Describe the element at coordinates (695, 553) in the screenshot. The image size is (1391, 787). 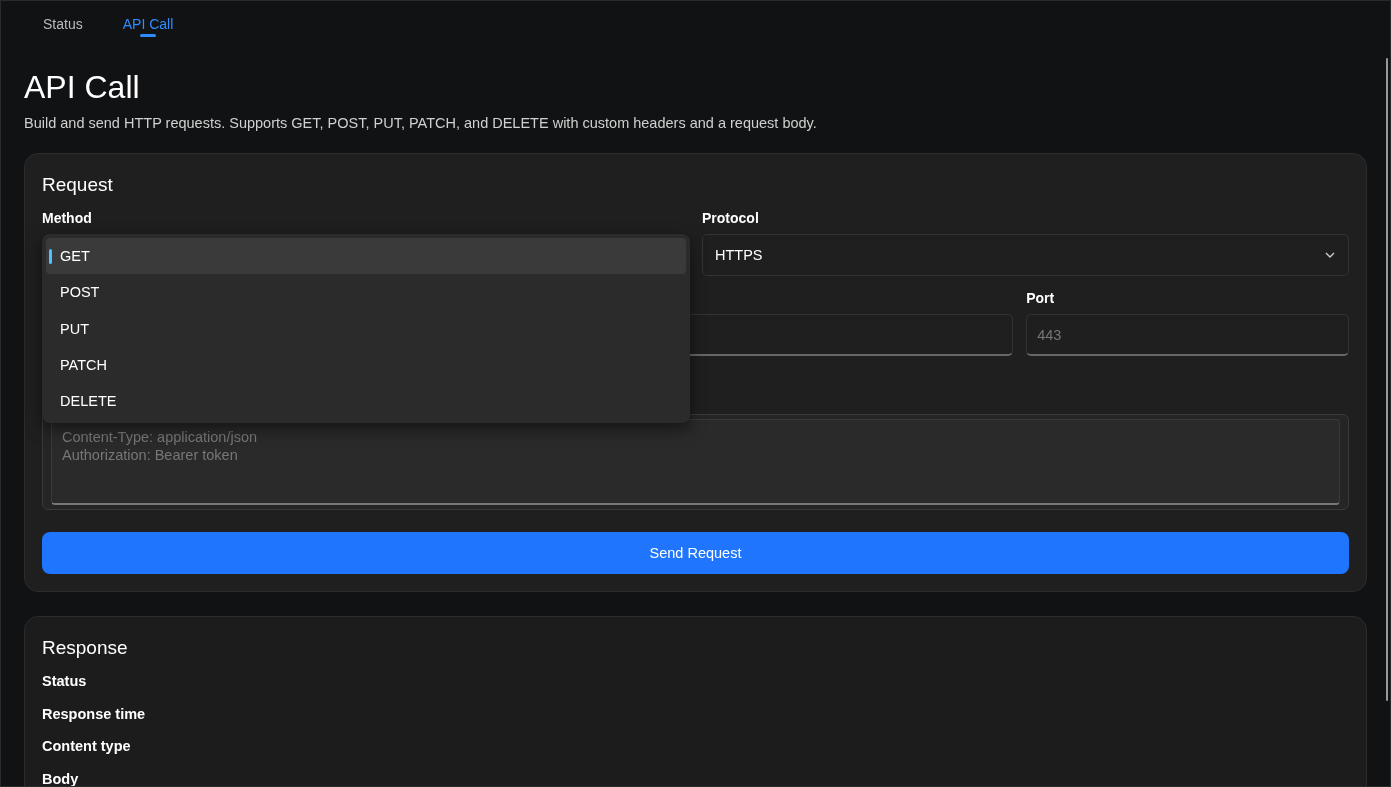
I see `send-request-button: Send Request` at that location.